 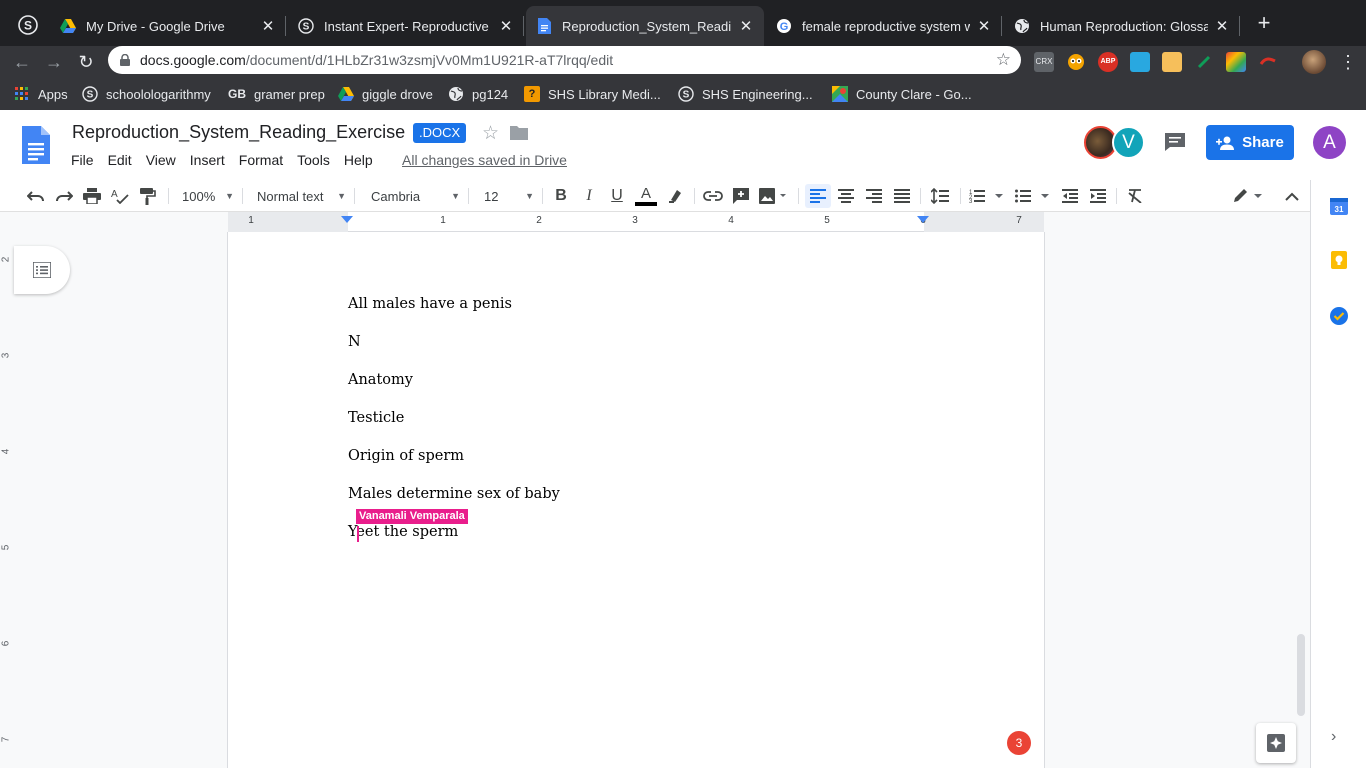 I want to click on collapse-menus-icon, so click(x=1292, y=196).